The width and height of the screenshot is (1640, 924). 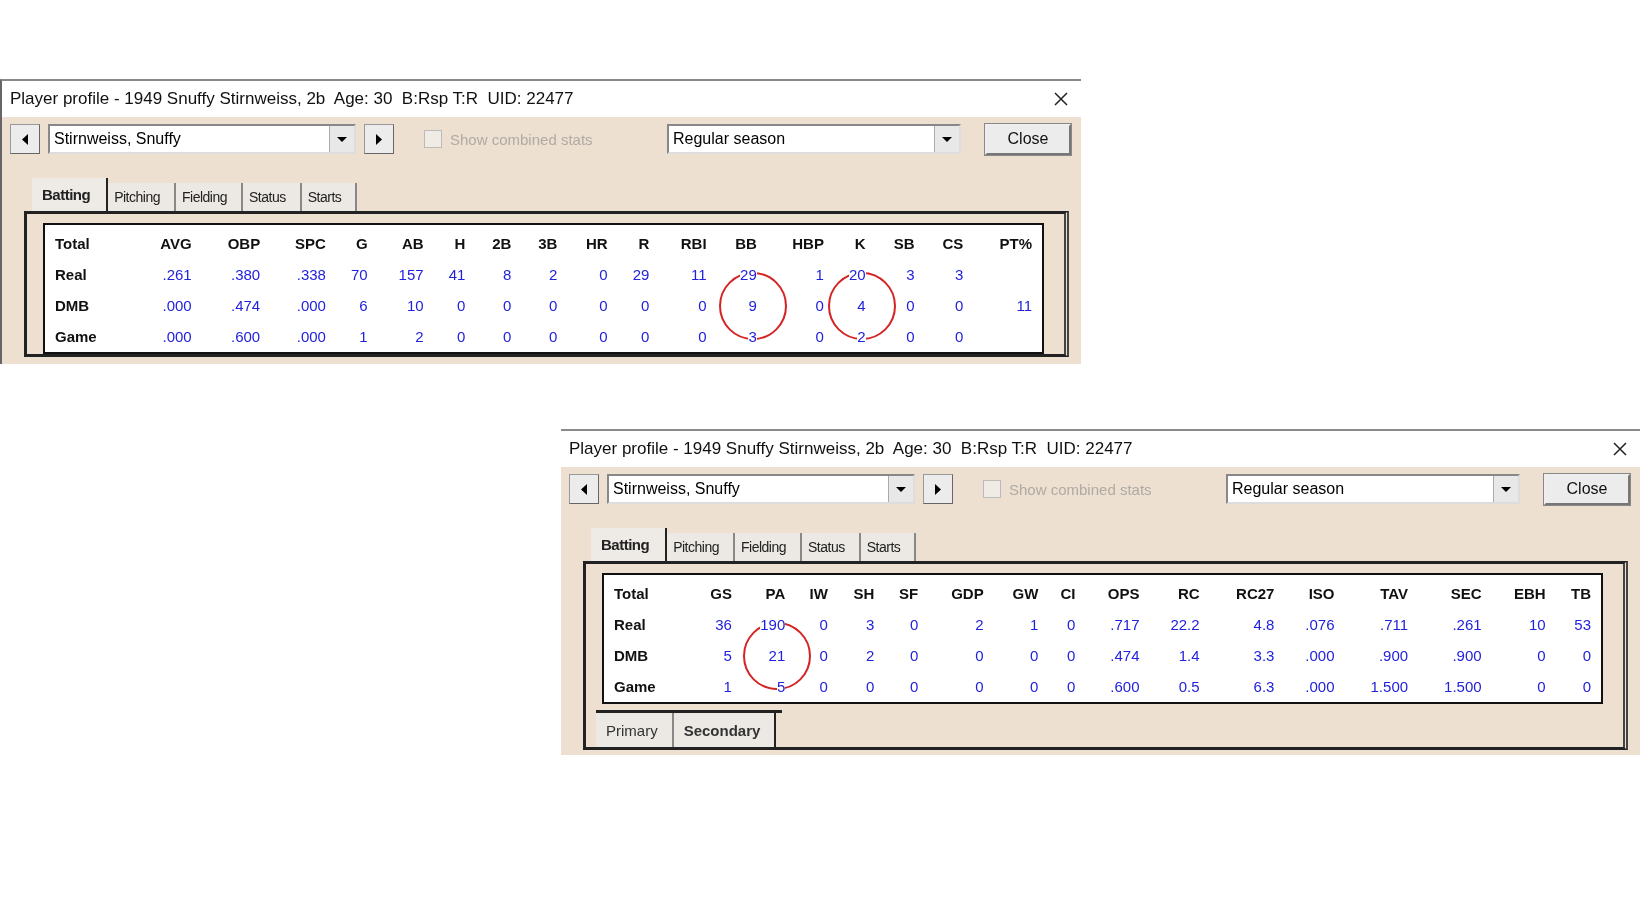 What do you see at coordinates (808, 243) in the screenshot?
I see `column-header: HBP` at bounding box center [808, 243].